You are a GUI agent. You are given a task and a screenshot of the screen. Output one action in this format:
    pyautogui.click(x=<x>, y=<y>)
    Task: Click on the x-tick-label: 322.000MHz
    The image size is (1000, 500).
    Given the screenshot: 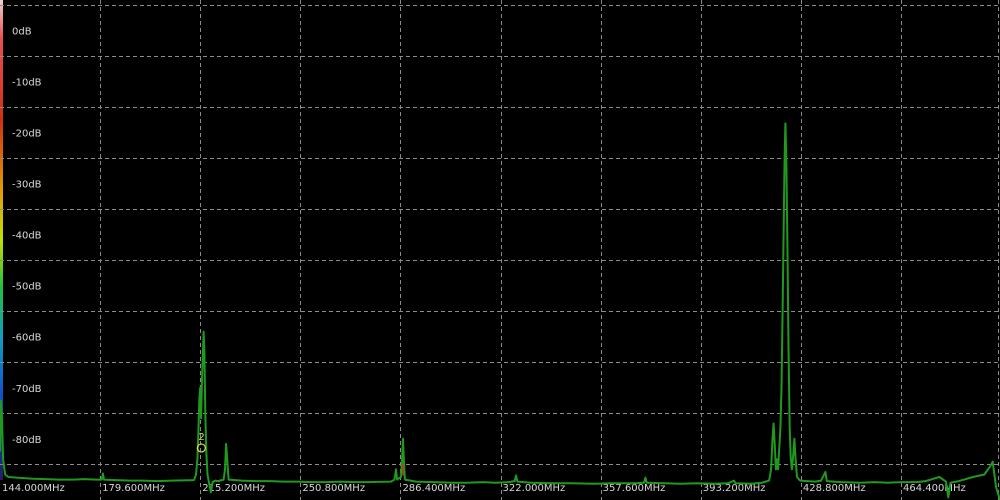 What is the action you would take?
    pyautogui.click(x=534, y=488)
    